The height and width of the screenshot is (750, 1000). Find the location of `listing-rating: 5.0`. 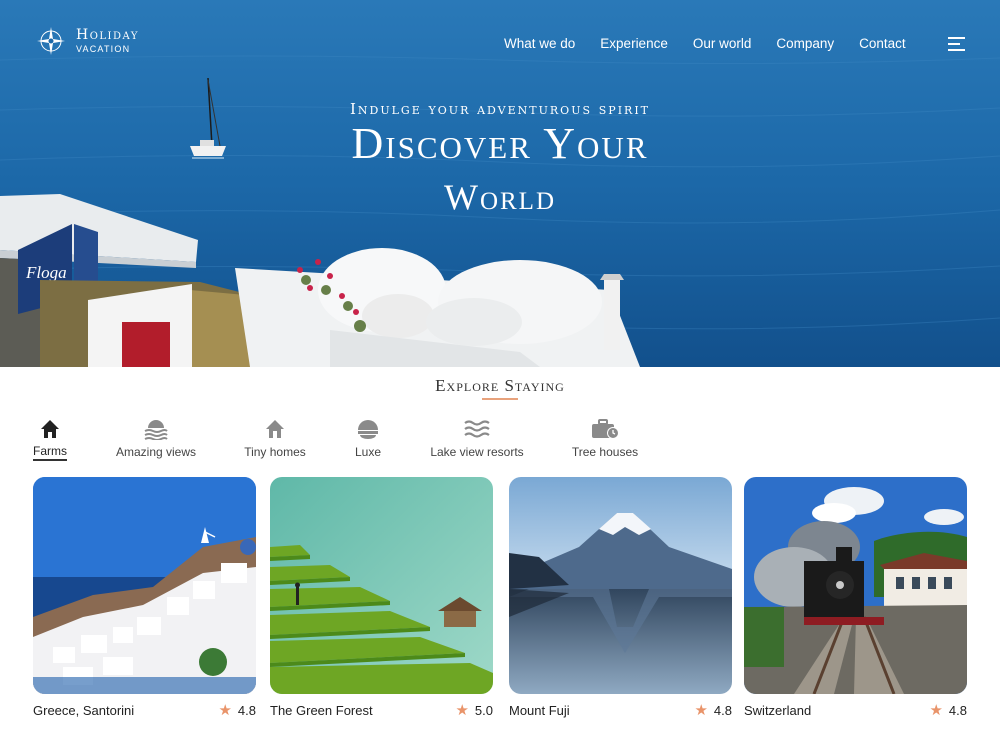

listing-rating: 5.0 is located at coordinates (483, 710).